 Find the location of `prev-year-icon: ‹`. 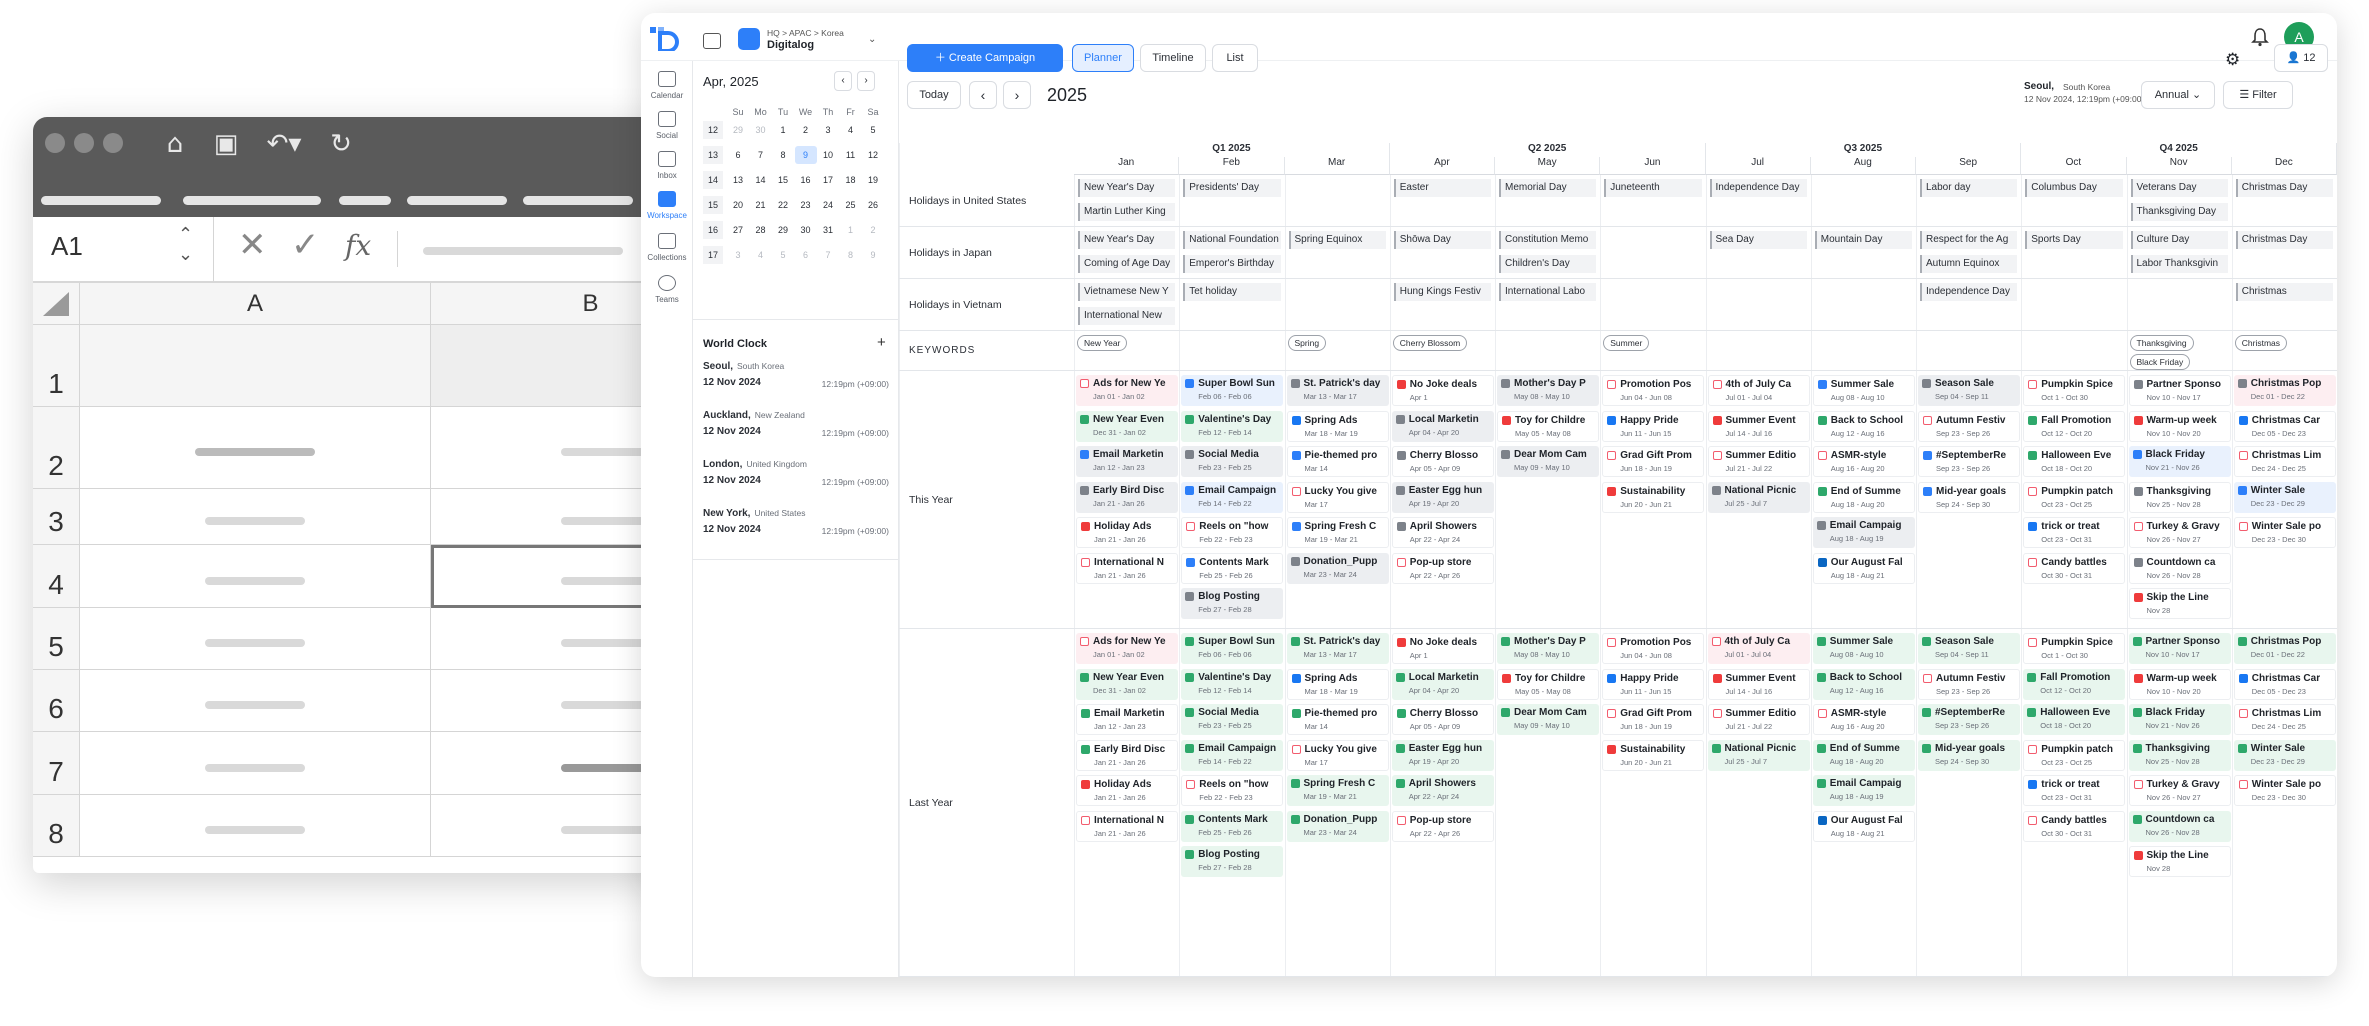

prev-year-icon: ‹ is located at coordinates (983, 95).